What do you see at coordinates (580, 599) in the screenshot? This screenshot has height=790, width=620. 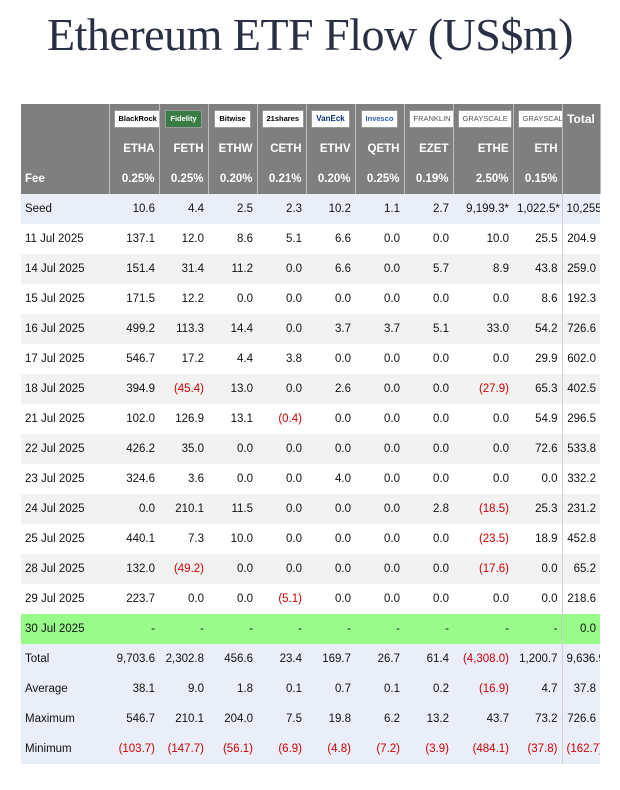 I see `row-total-cell: 218.6` at bounding box center [580, 599].